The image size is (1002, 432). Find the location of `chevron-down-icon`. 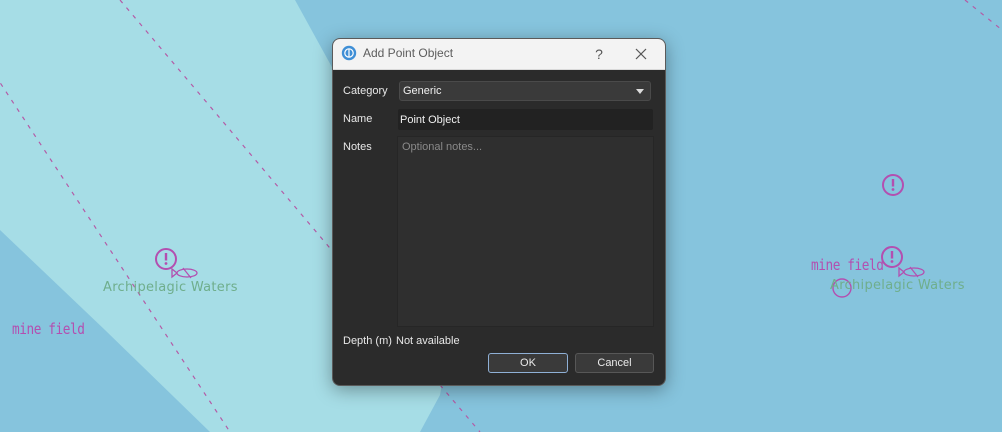

chevron-down-icon is located at coordinates (640, 91).